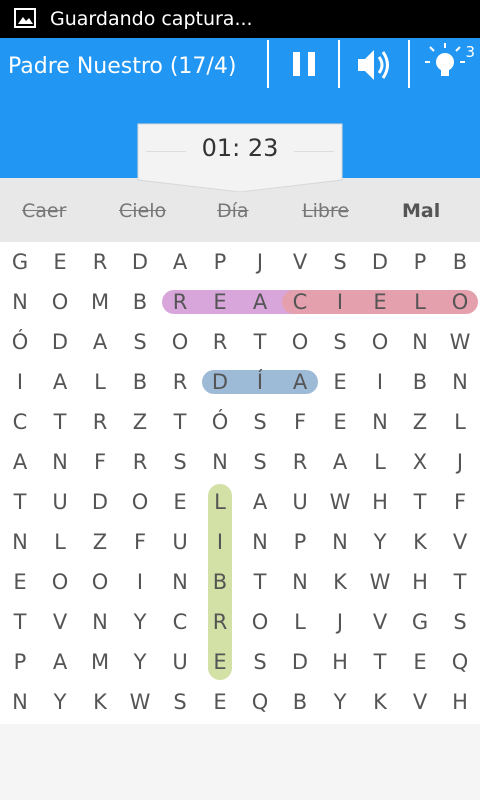 The image size is (480, 800). Describe the element at coordinates (260, 702) in the screenshot. I see `grid-cell: Q` at that location.